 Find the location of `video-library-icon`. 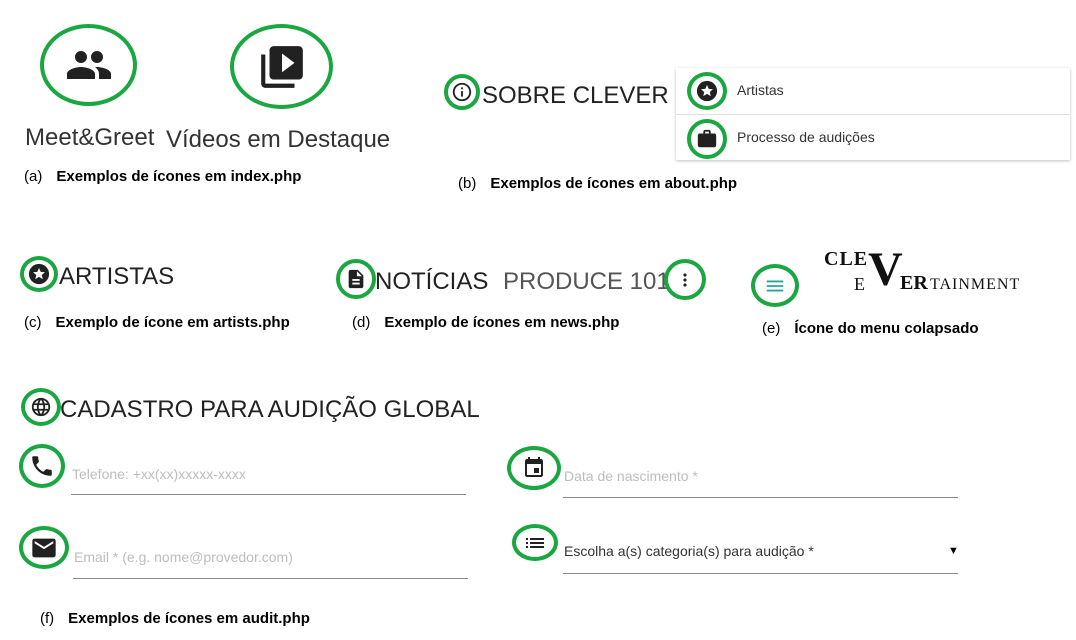

video-library-icon is located at coordinates (281, 66).